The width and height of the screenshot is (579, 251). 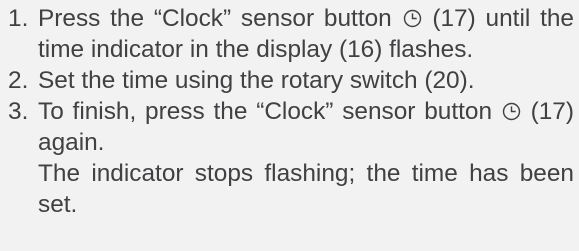 I want to click on step-1-text-start: Press the “Clock” sensor button, so click(x=220, y=18).